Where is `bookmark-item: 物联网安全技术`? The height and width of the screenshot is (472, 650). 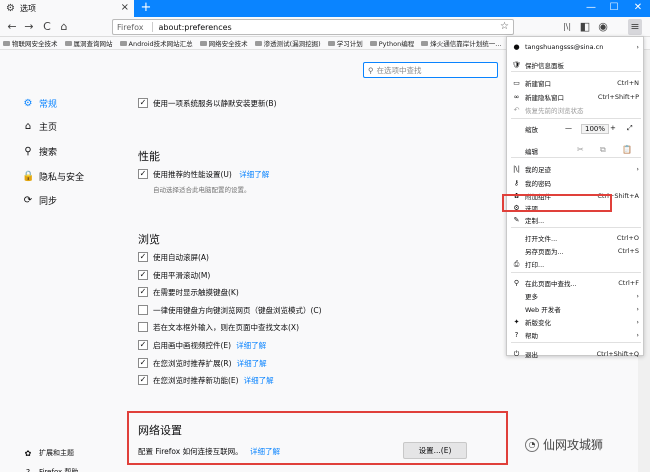 bookmark-item: 物联网安全技术 is located at coordinates (30, 43).